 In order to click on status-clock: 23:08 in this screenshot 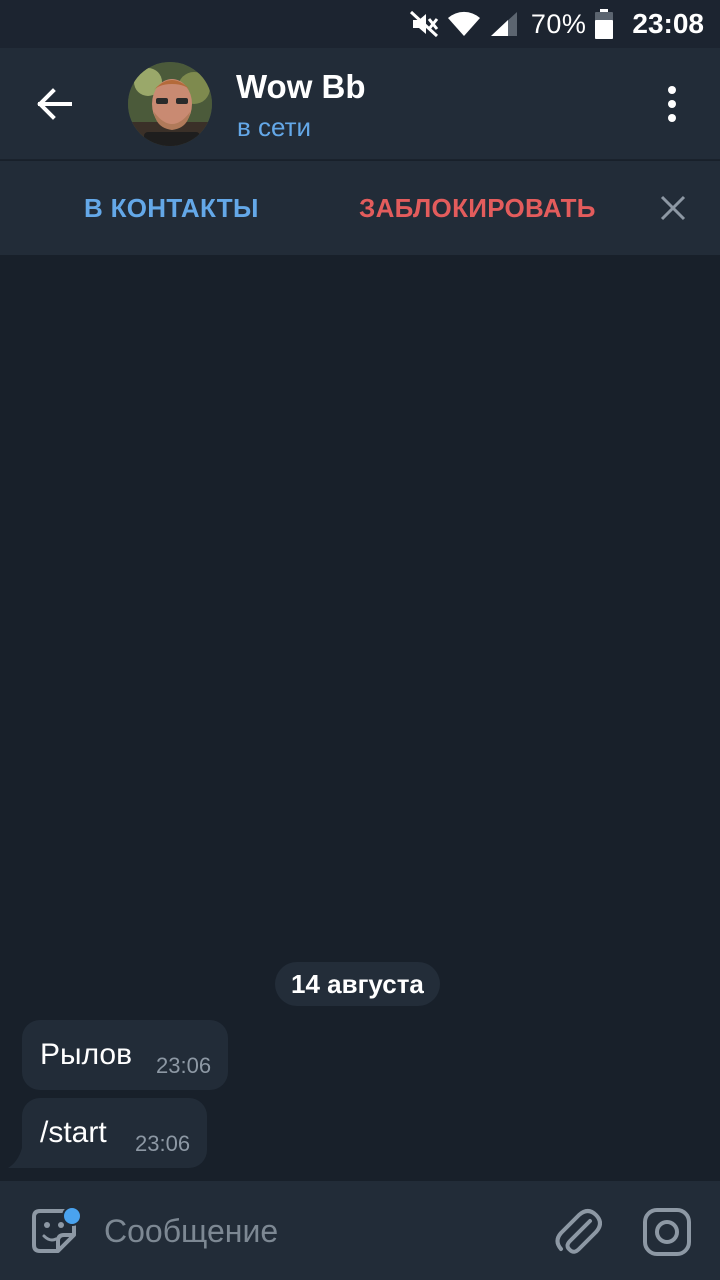, I will do `click(668, 23)`.